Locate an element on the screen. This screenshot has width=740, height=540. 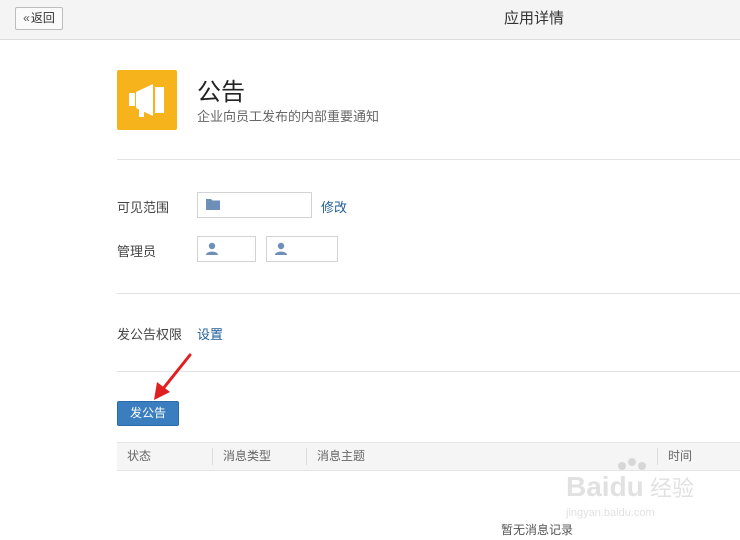
setup-link: 设置 is located at coordinates (210, 333).